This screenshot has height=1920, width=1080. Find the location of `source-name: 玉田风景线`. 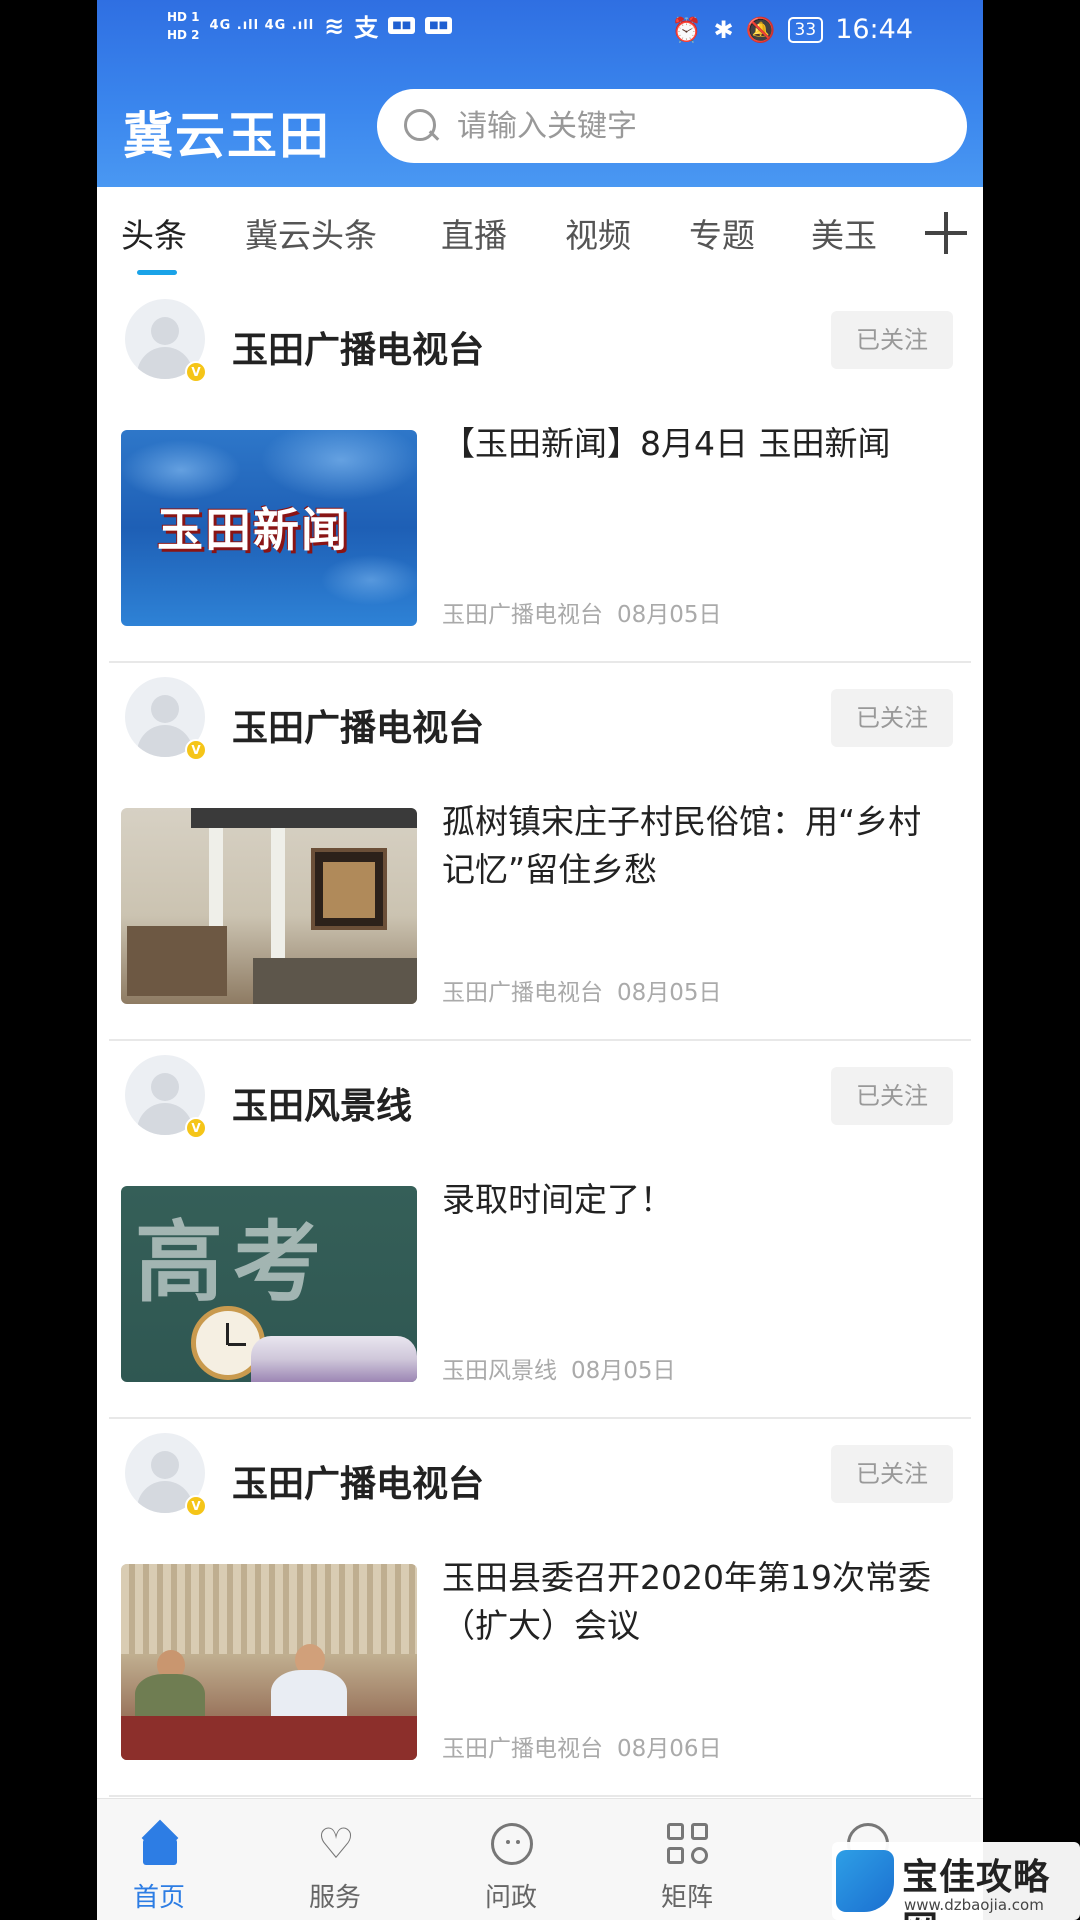

source-name: 玉田风景线 is located at coordinates (322, 1103).